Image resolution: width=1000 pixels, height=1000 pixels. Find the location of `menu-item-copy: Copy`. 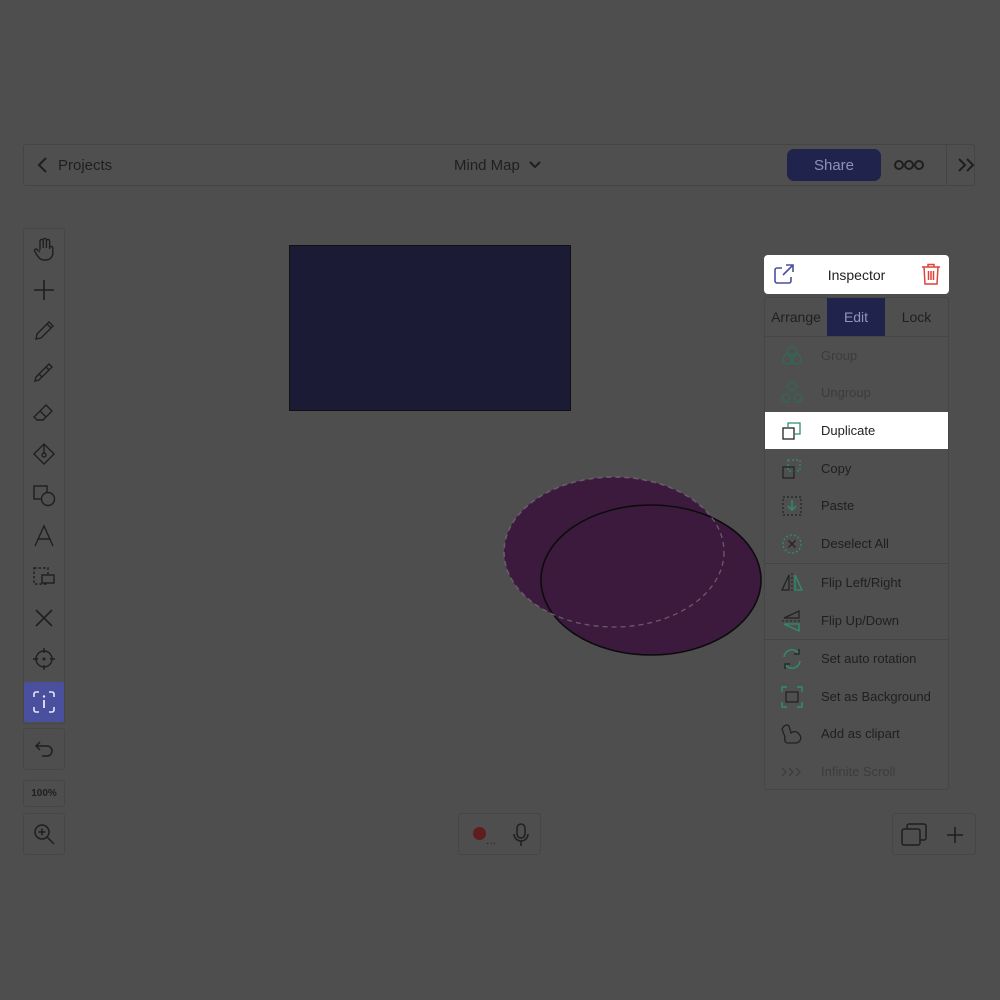

menu-item-copy: Copy is located at coordinates (856, 468).